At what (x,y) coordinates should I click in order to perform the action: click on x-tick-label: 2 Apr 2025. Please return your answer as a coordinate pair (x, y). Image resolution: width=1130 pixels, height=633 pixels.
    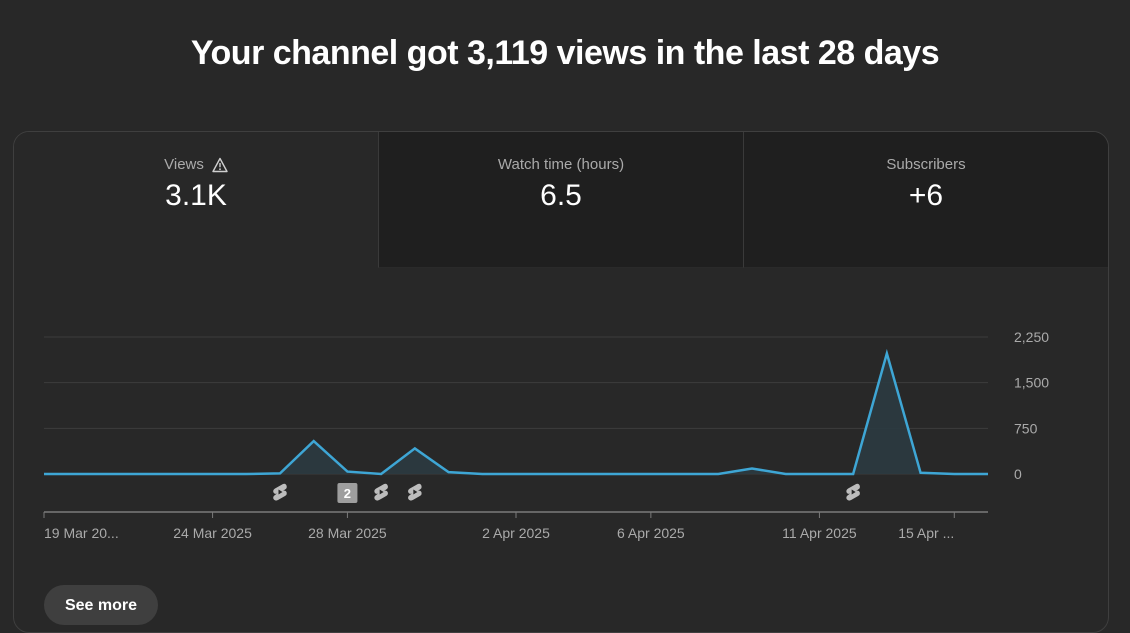
    Looking at the image, I should click on (516, 533).